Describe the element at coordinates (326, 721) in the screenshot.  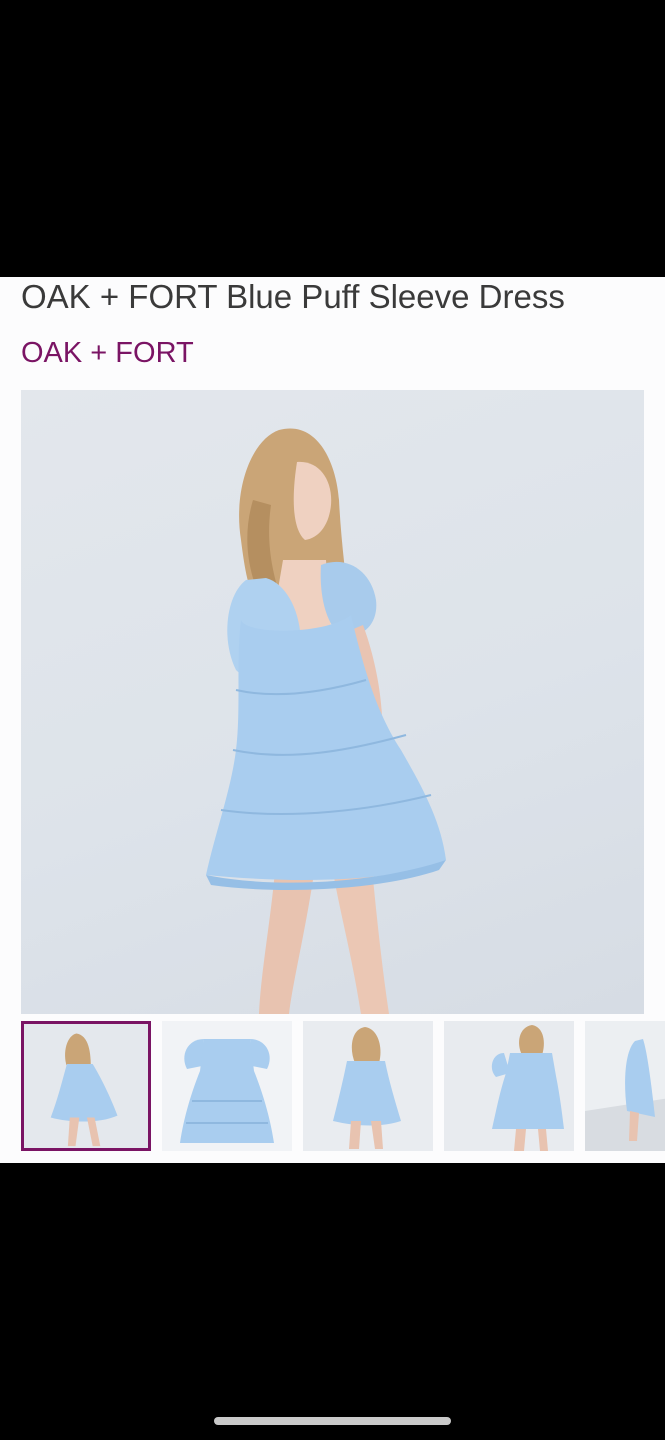
I see `dress-photo-icon` at that location.